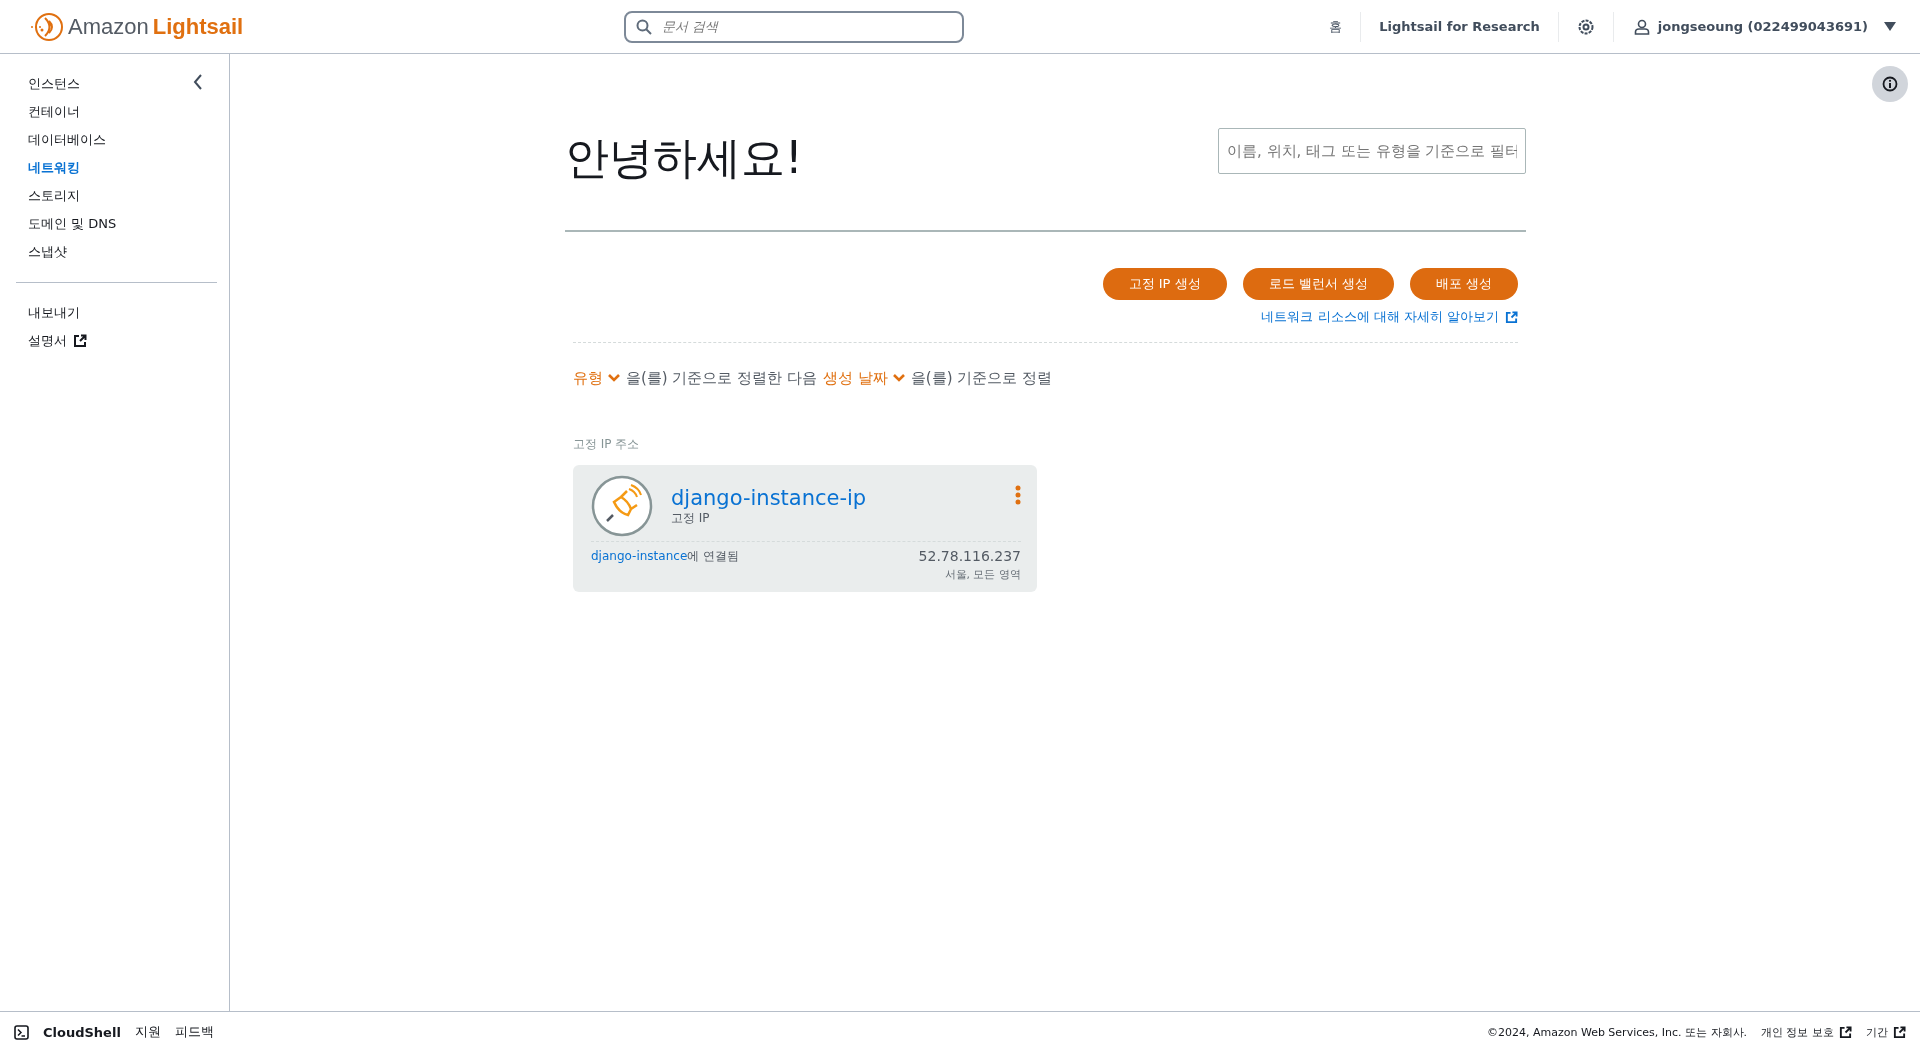 This screenshot has height=1052, width=1920. Describe the element at coordinates (194, 1032) in the screenshot. I see `footer-link: 피드백` at that location.